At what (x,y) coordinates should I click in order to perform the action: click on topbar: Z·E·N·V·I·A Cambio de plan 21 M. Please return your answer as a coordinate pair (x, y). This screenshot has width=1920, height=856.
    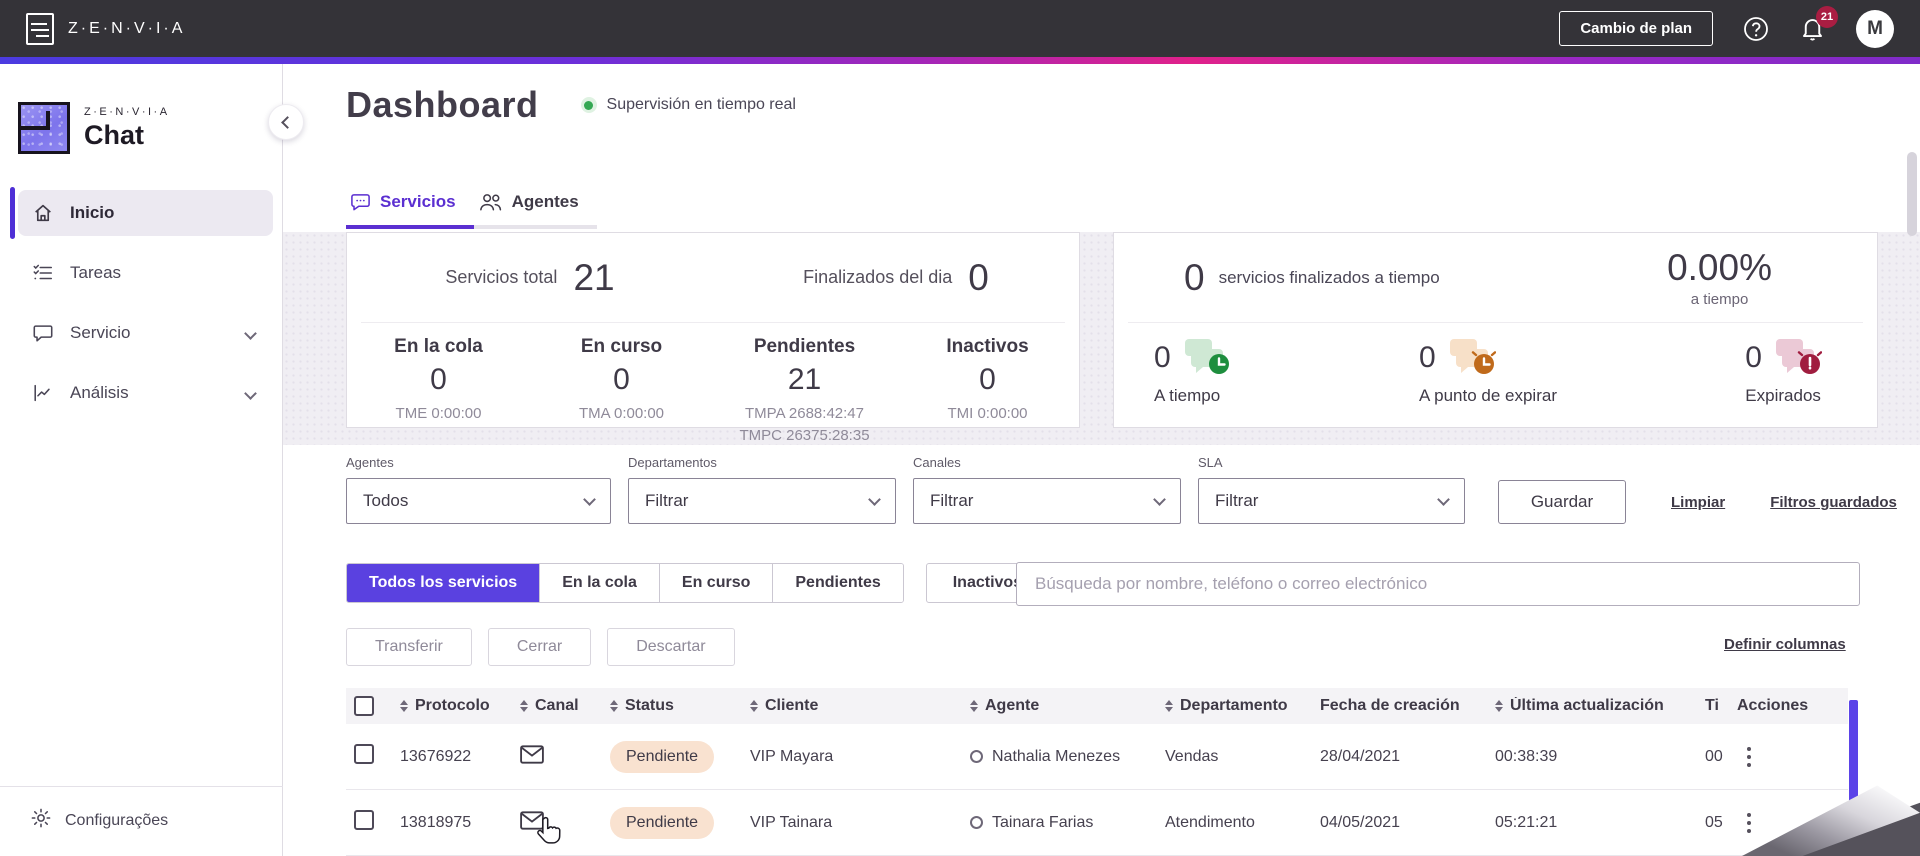
    Looking at the image, I should click on (960, 28).